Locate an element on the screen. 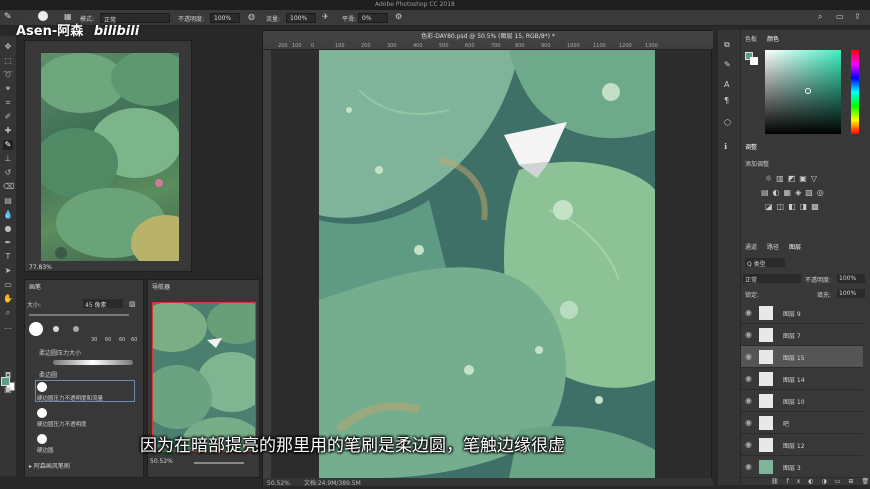 The image size is (870, 489). document-tab: 色彩-DAY80.psd @ 50.5% (图层 15, RGB/8*) * is located at coordinates (488, 36).